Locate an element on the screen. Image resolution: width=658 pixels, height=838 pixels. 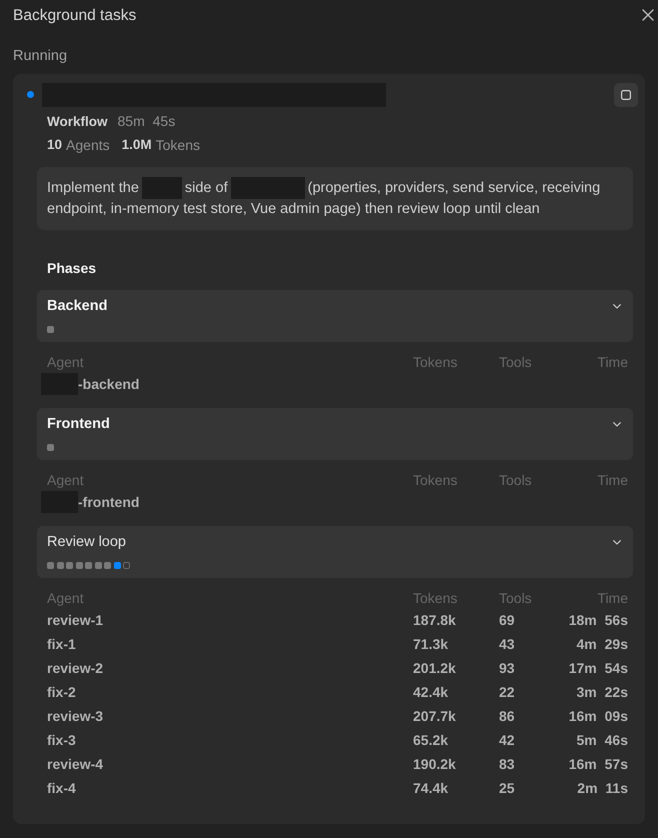
stop-icon is located at coordinates (626, 95).